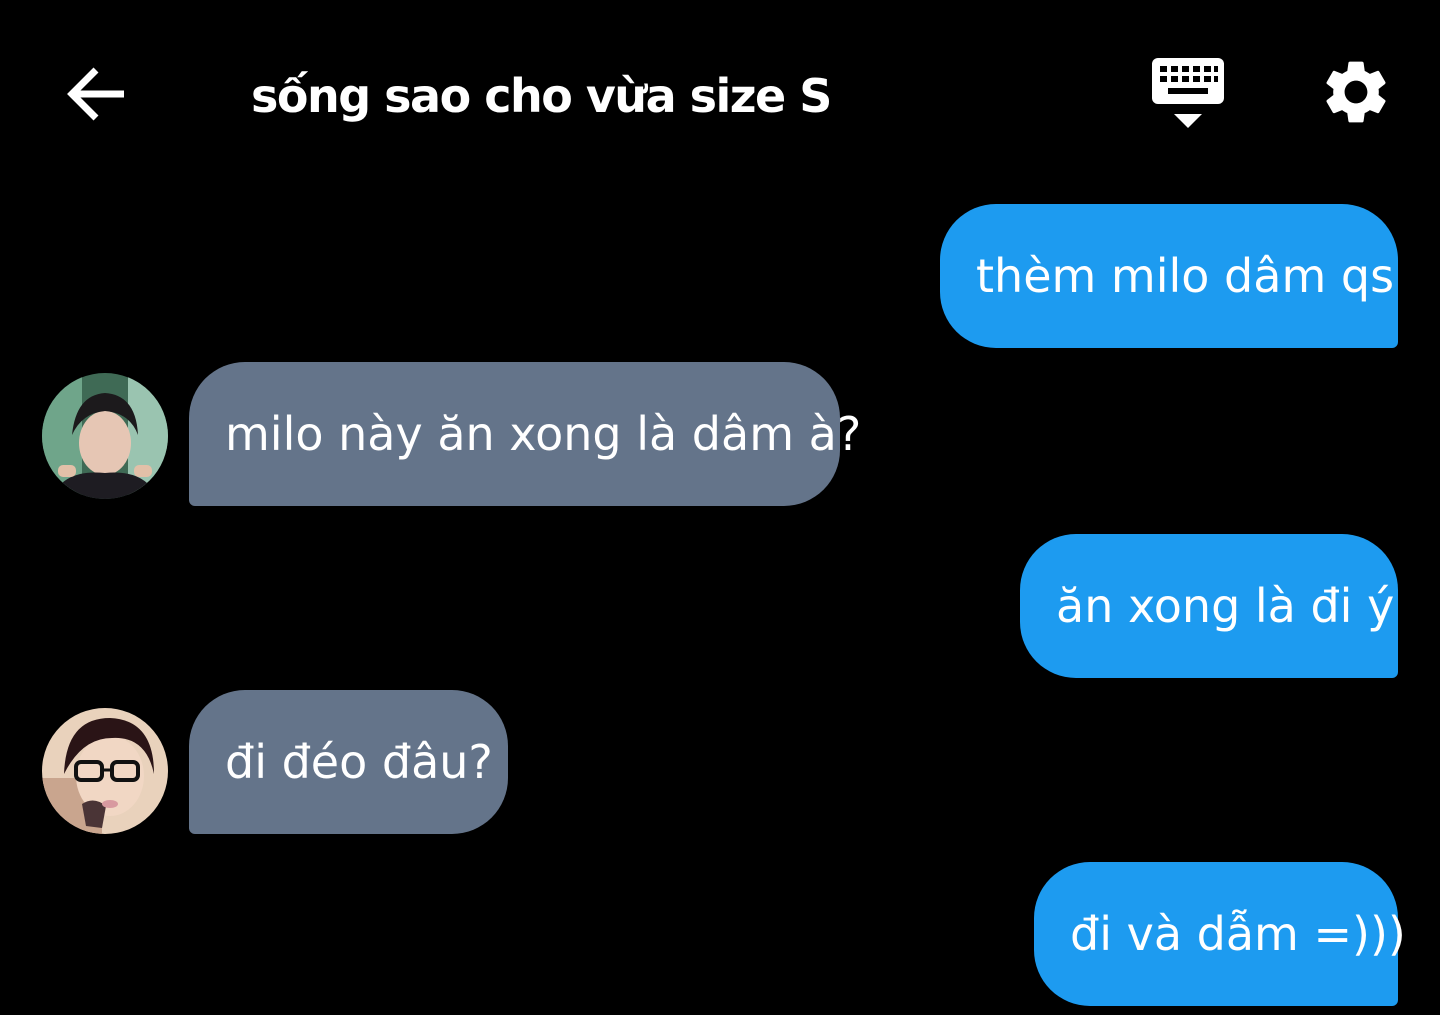 The image size is (1440, 1015). I want to click on keyboard-toggle-button, so click(1188, 94).